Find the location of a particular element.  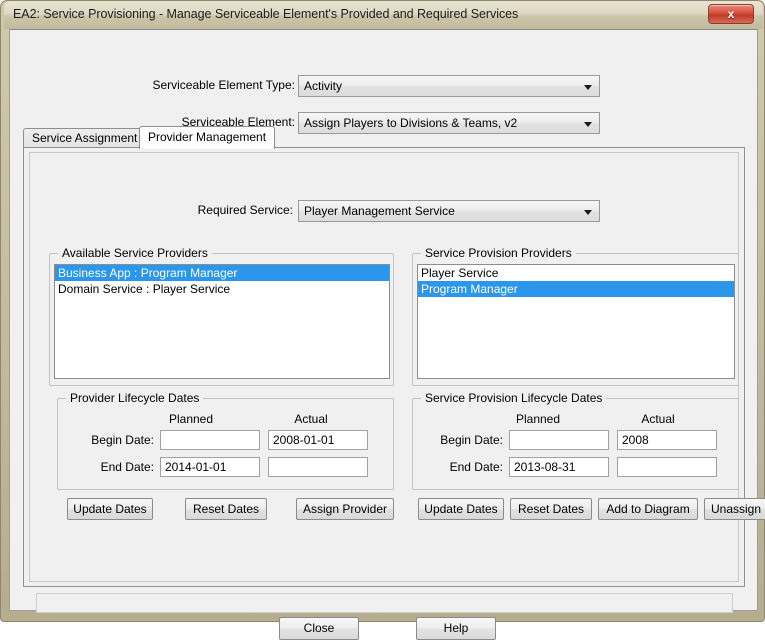

help-button: Help is located at coordinates (456, 628).